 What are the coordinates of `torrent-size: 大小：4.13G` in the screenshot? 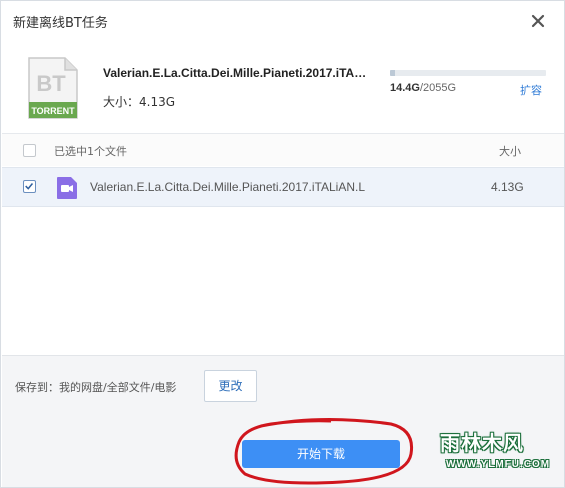 It's located at (139, 102).